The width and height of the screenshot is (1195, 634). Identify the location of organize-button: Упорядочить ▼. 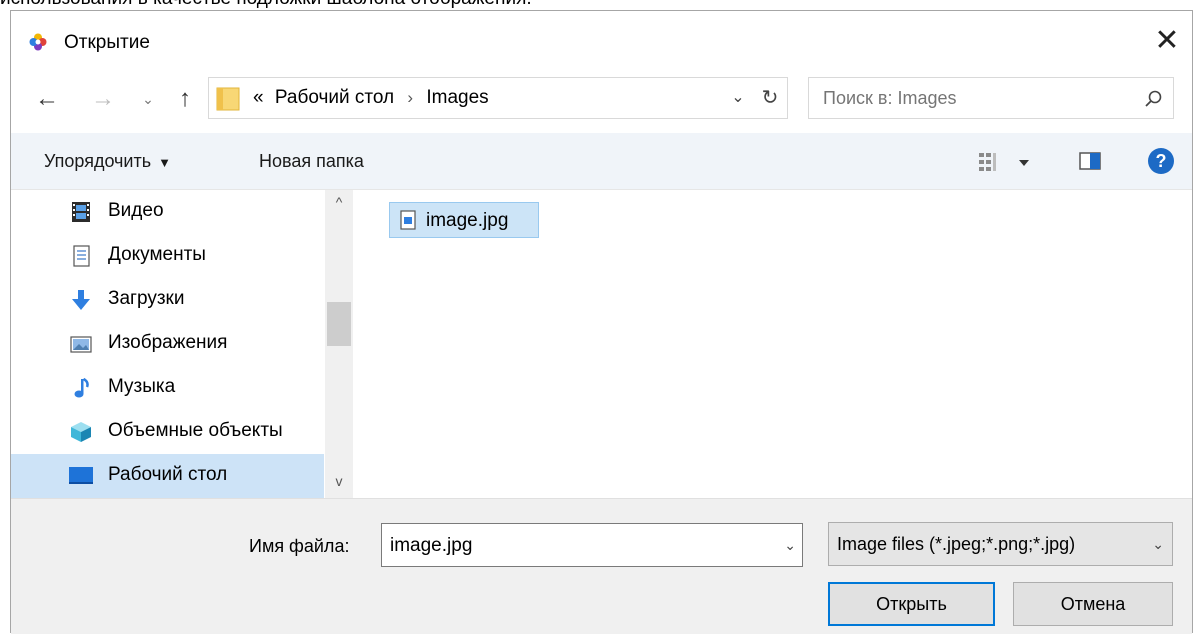
(107, 161).